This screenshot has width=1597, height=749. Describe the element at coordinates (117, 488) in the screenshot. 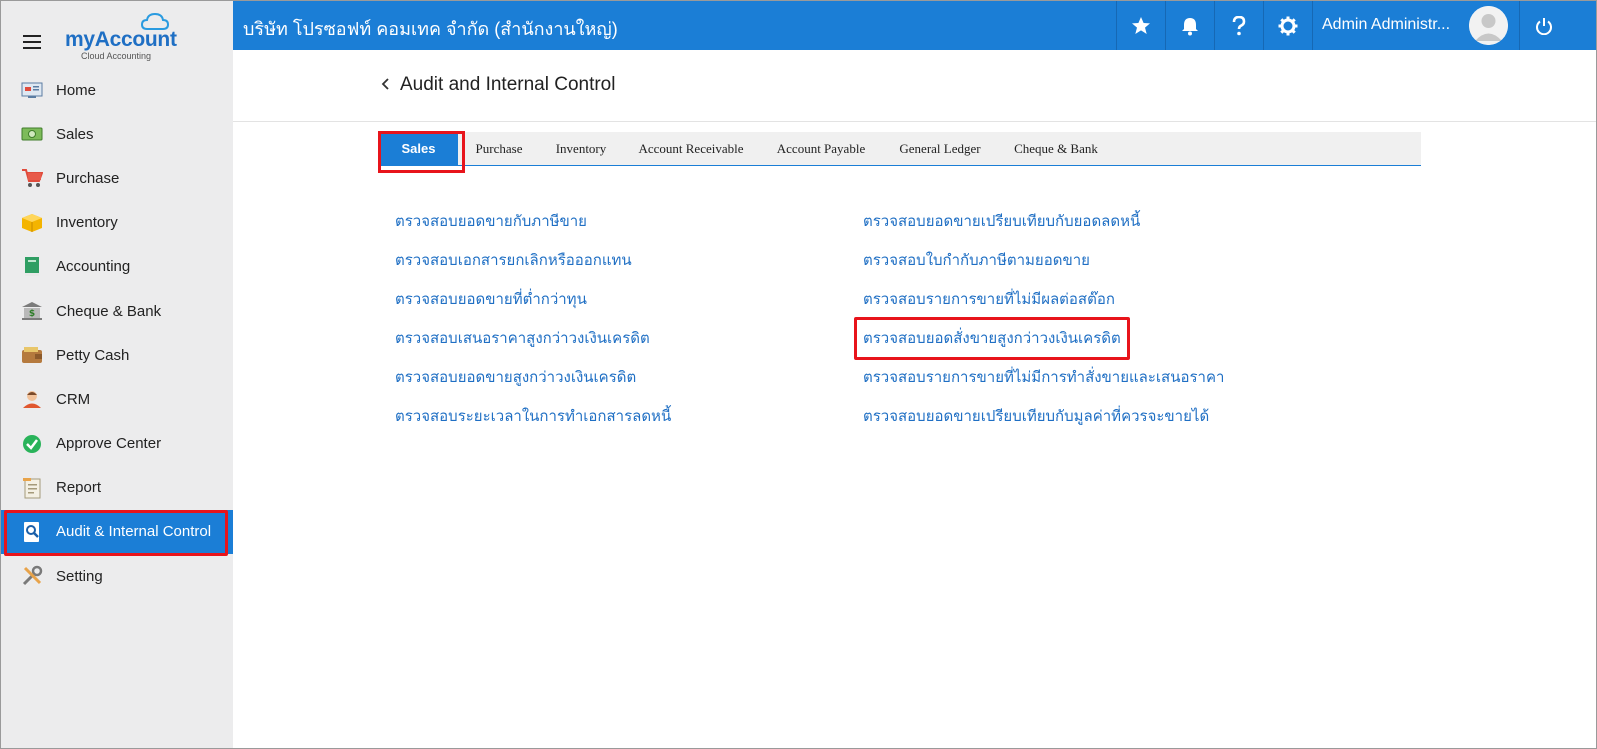

I see `sidebar-item-report: Report` at that location.